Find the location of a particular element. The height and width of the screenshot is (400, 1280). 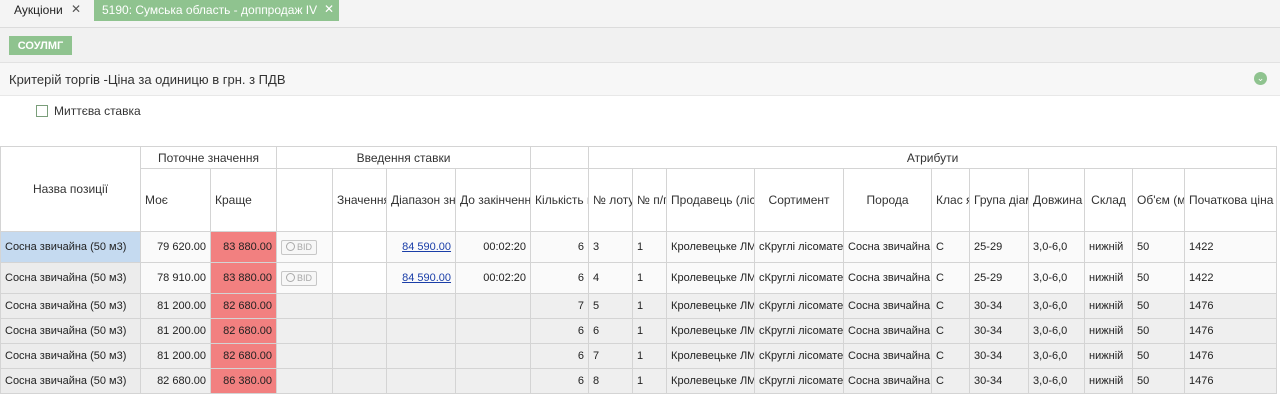

col-header-diameter: Група діаметрів діаметр (см) is located at coordinates (999, 200).